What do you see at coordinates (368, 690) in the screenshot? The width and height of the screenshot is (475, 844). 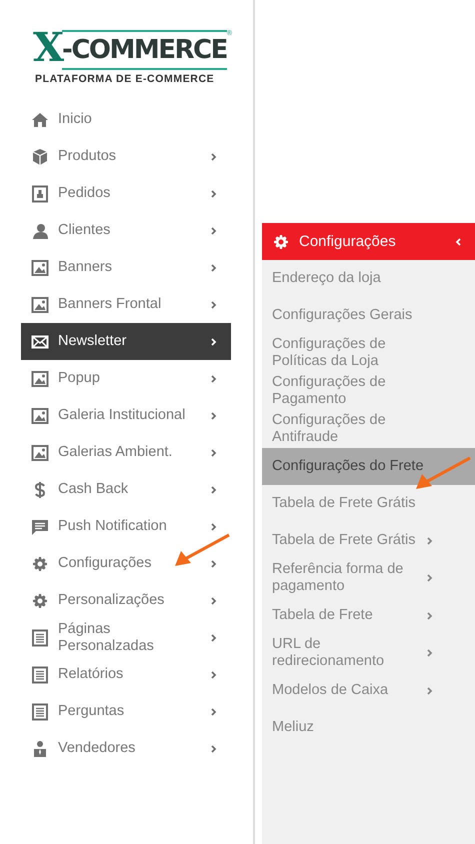 I see `submenu-item: Modelos de Caixa` at bounding box center [368, 690].